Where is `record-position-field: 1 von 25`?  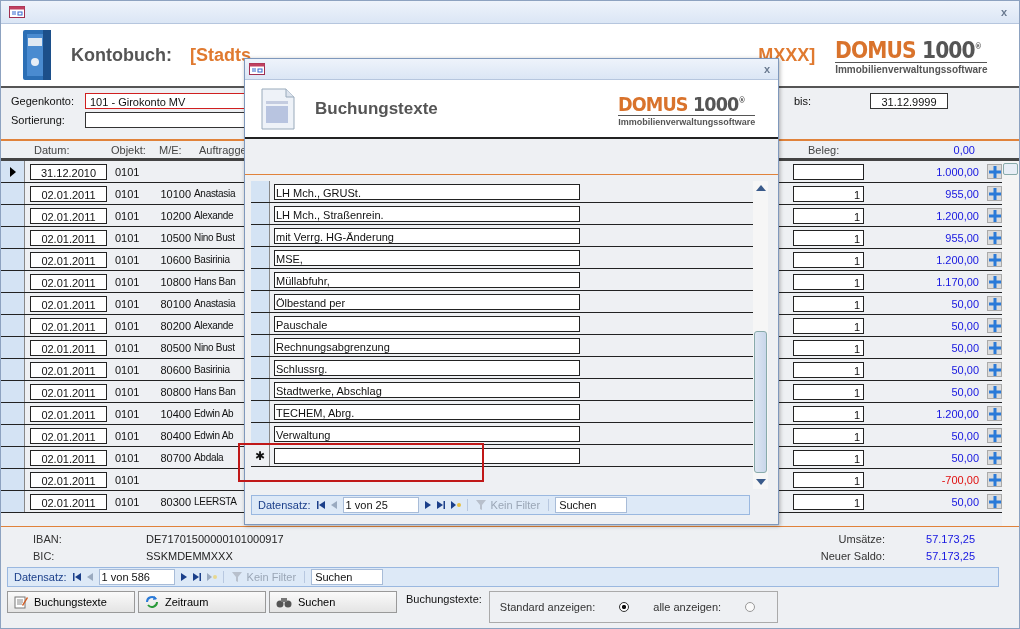 record-position-field: 1 von 25 is located at coordinates (380, 505).